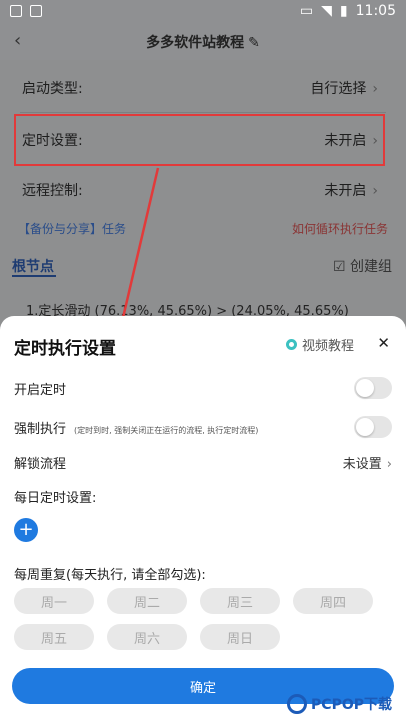 This screenshot has height=720, width=406. What do you see at coordinates (65, 349) in the screenshot?
I see `sheet-title: 定时执行设置` at bounding box center [65, 349].